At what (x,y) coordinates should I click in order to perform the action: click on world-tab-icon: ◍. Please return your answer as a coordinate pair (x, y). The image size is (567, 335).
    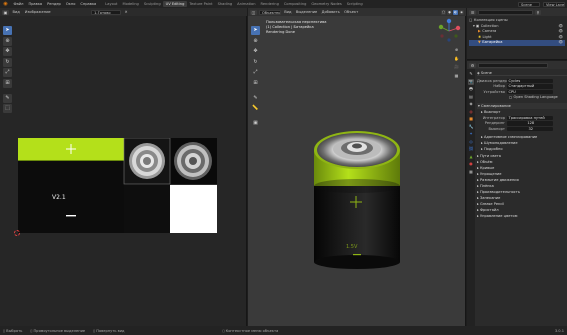
    Looking at the image, I should click on (471, 112).